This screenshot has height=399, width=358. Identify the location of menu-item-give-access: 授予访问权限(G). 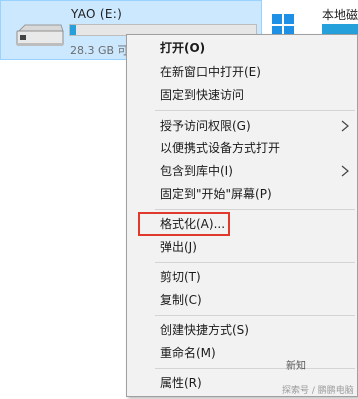
(242, 126).